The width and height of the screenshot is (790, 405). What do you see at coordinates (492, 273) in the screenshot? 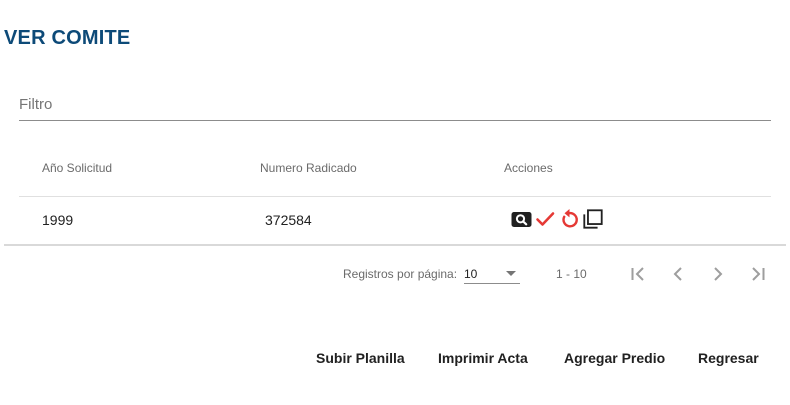
I see `page-size-select: 10` at bounding box center [492, 273].